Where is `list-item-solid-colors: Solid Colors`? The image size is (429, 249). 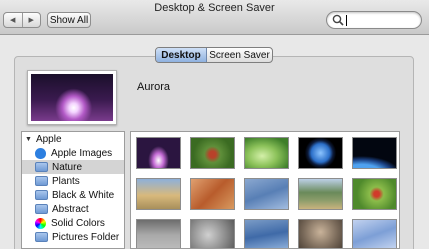
list-item-solid-colors: Solid Colors is located at coordinates (73, 223).